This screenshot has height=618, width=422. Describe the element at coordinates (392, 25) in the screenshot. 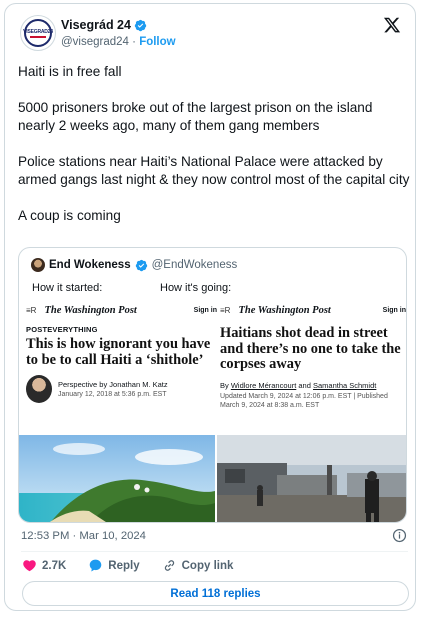

I see `x-logo-icon` at that location.